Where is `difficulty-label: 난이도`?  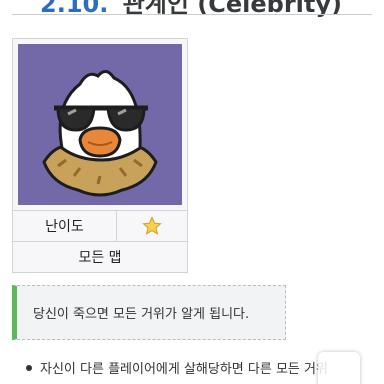
difficulty-label: 난이도 is located at coordinates (65, 226).